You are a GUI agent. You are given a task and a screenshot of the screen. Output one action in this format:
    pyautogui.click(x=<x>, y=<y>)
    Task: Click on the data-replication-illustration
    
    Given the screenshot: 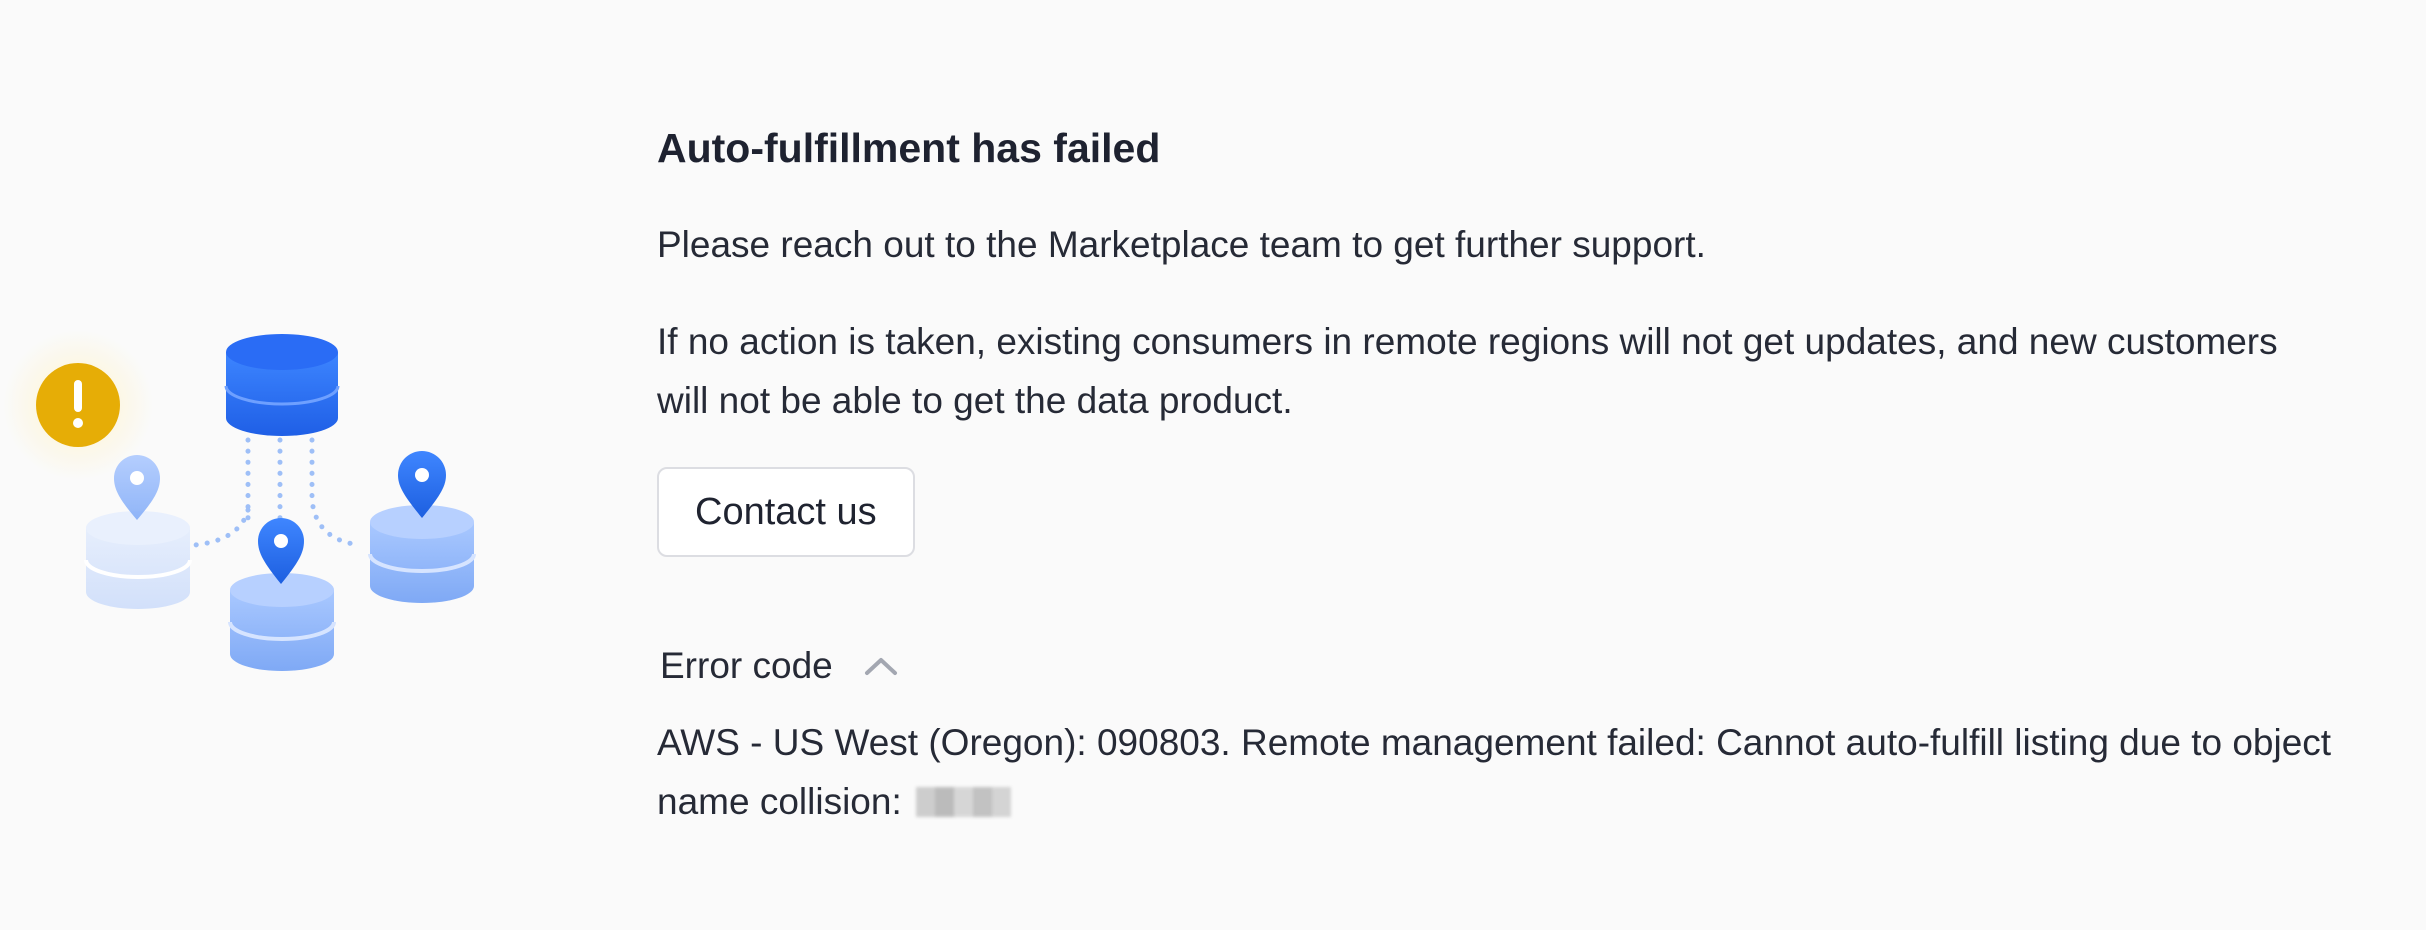 What is the action you would take?
    pyautogui.click(x=239, y=500)
    